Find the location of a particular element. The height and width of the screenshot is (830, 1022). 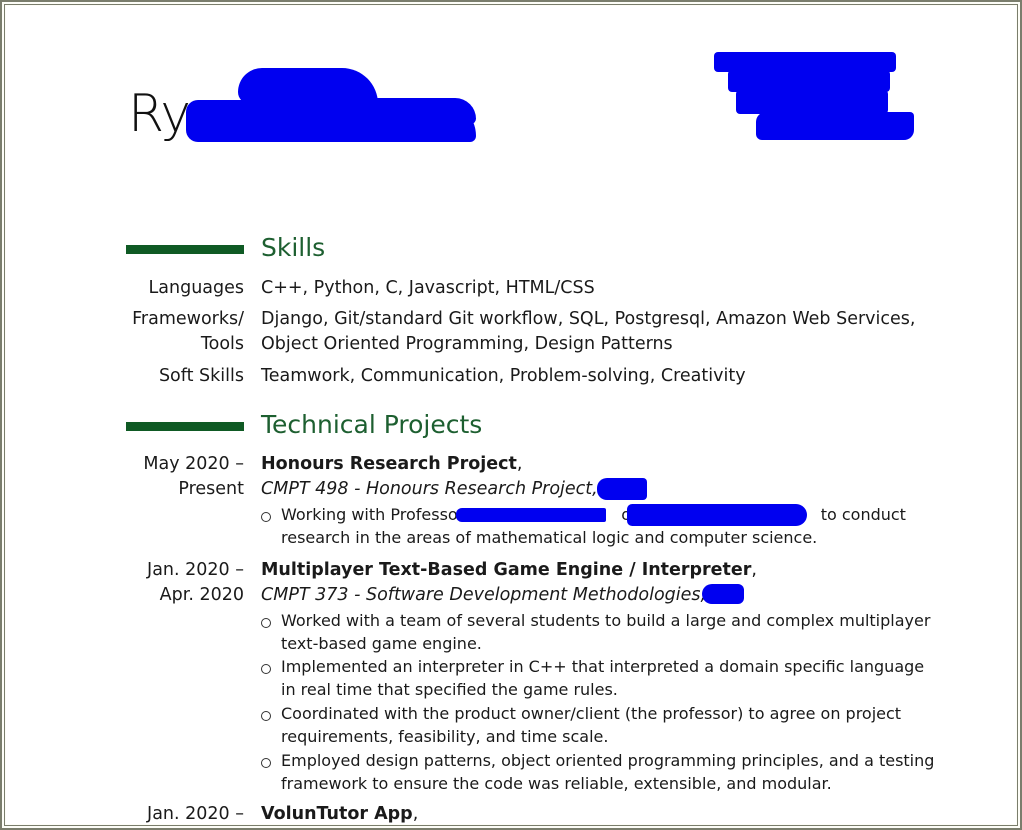

bullet-text-part: to conduct is located at coordinates (863, 514).